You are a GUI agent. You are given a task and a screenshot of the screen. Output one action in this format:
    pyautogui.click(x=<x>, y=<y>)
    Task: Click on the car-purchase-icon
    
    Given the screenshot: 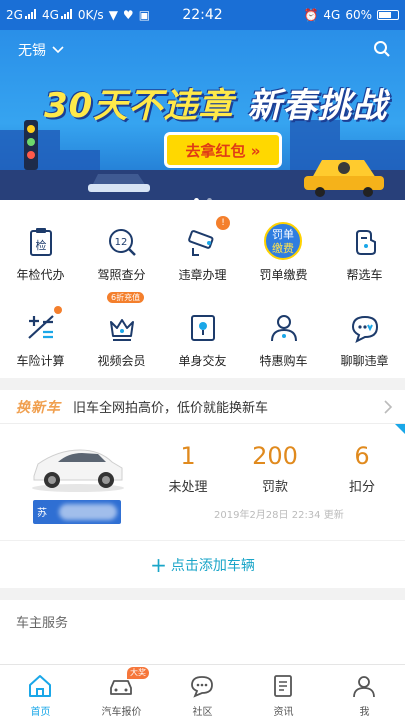 What is the action you would take?
    pyautogui.click(x=284, y=328)
    